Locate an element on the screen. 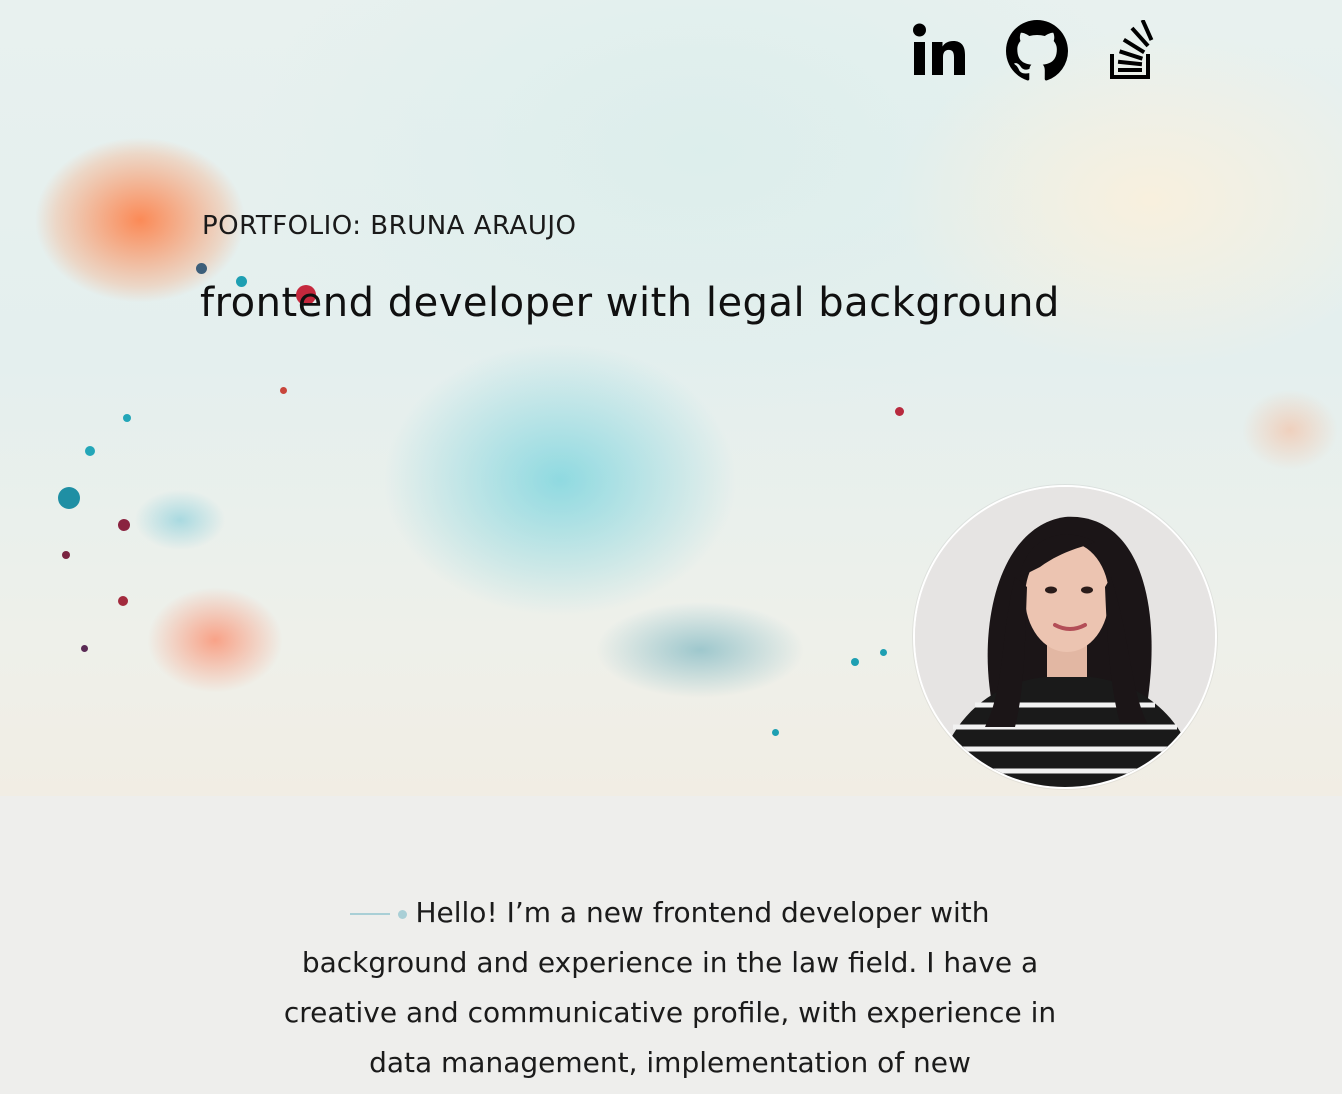 The width and height of the screenshot is (1342, 1094). profile-photo is located at coordinates (1065, 637).